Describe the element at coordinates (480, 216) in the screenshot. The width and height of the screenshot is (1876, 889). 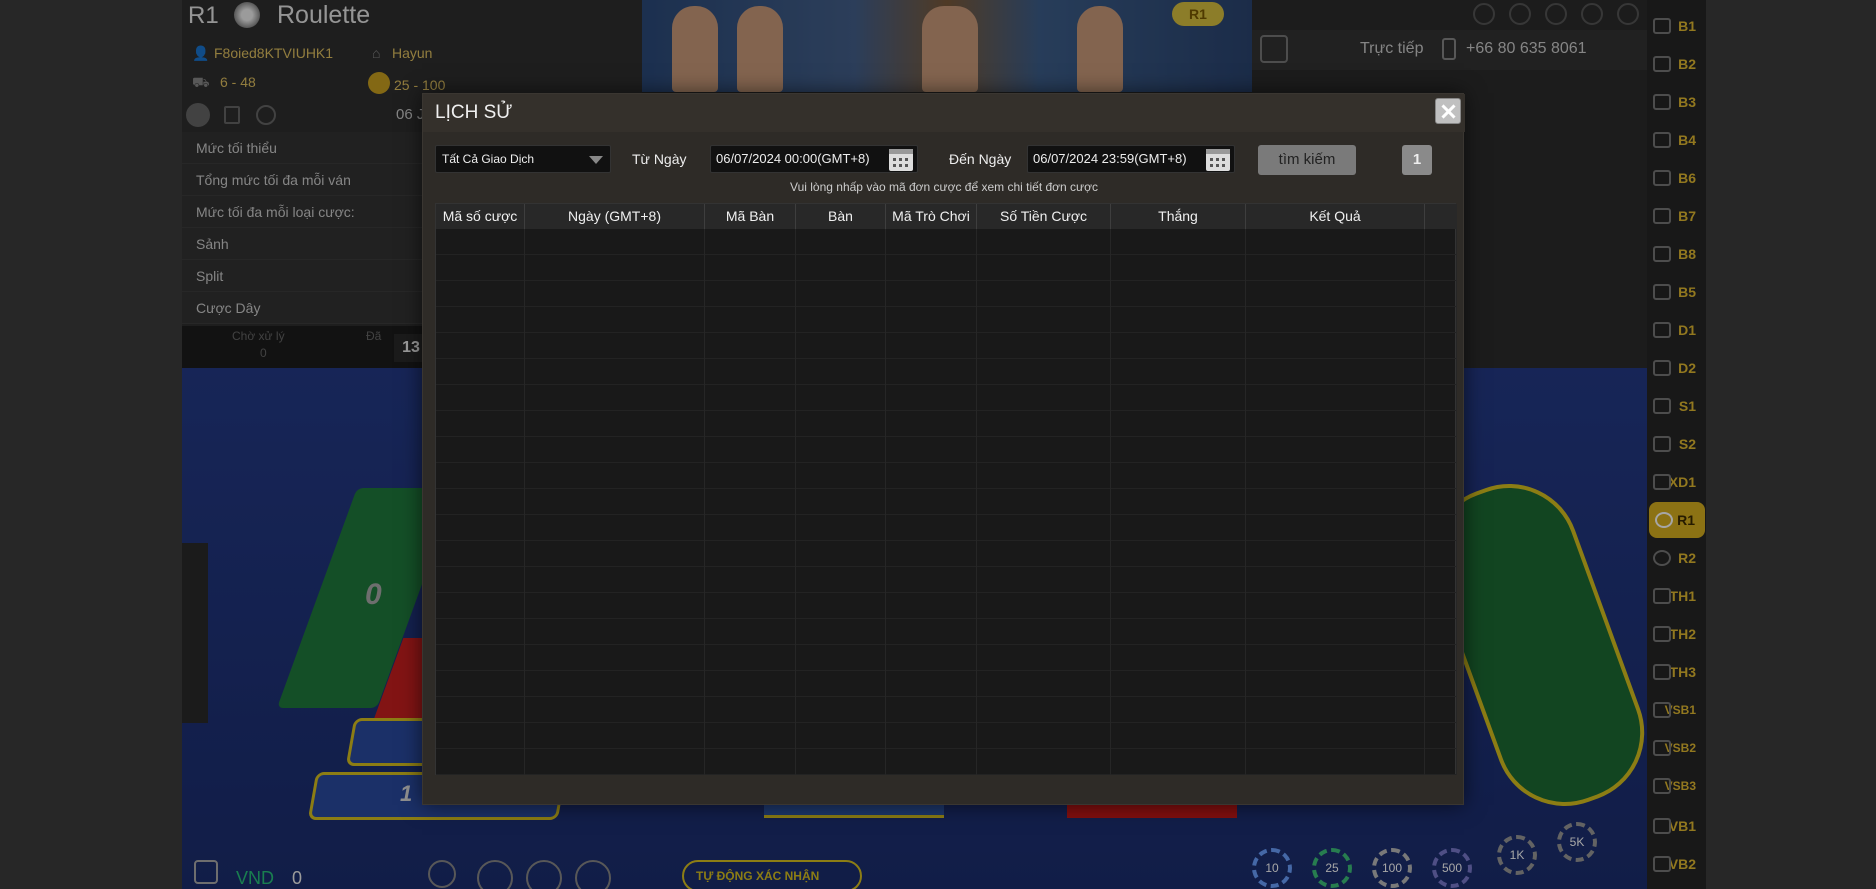
I see `column-header: Mã số cược` at that location.